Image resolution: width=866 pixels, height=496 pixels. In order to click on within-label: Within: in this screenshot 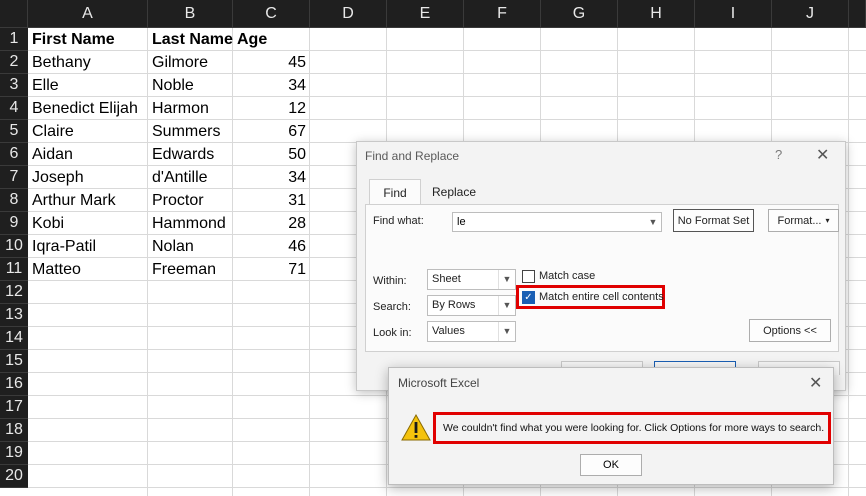, I will do `click(390, 281)`.